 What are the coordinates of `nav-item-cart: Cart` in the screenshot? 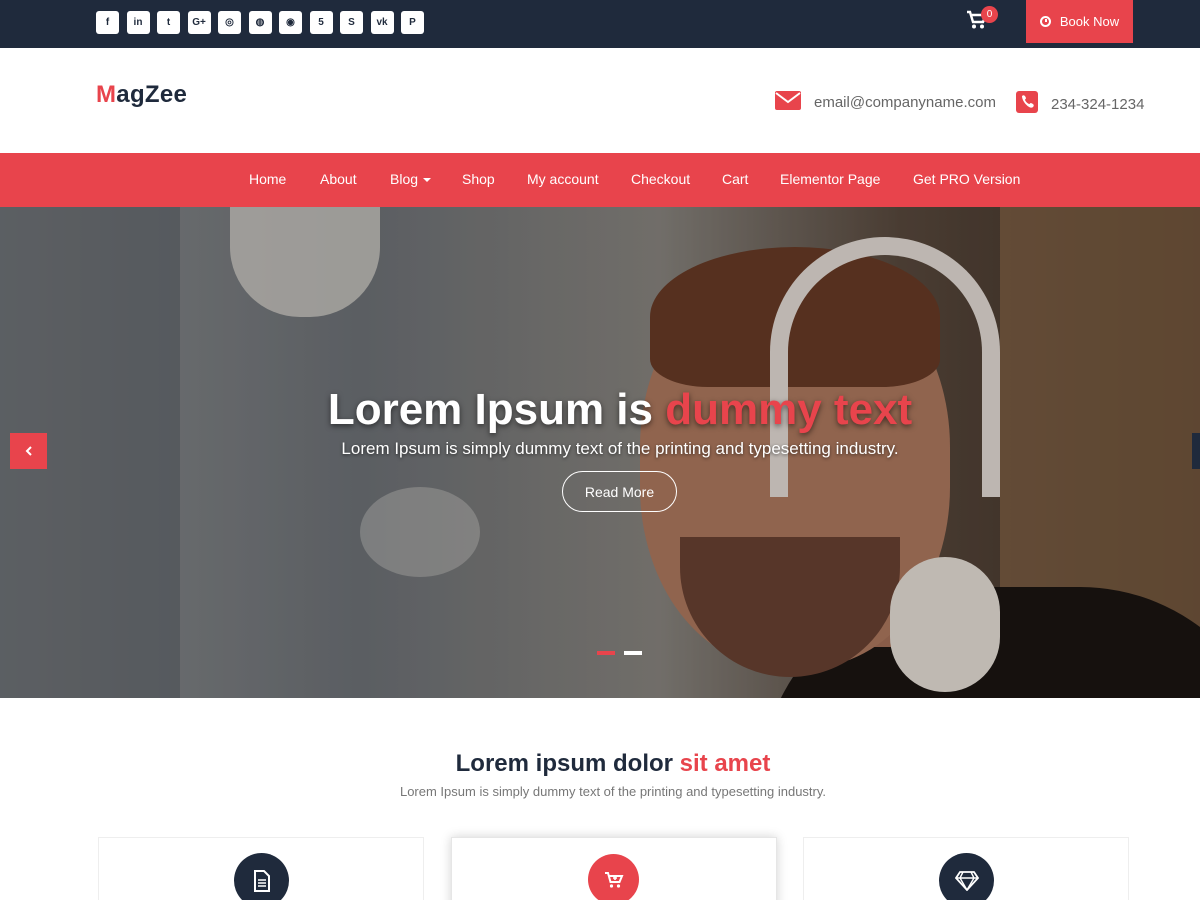 It's located at (735, 179).